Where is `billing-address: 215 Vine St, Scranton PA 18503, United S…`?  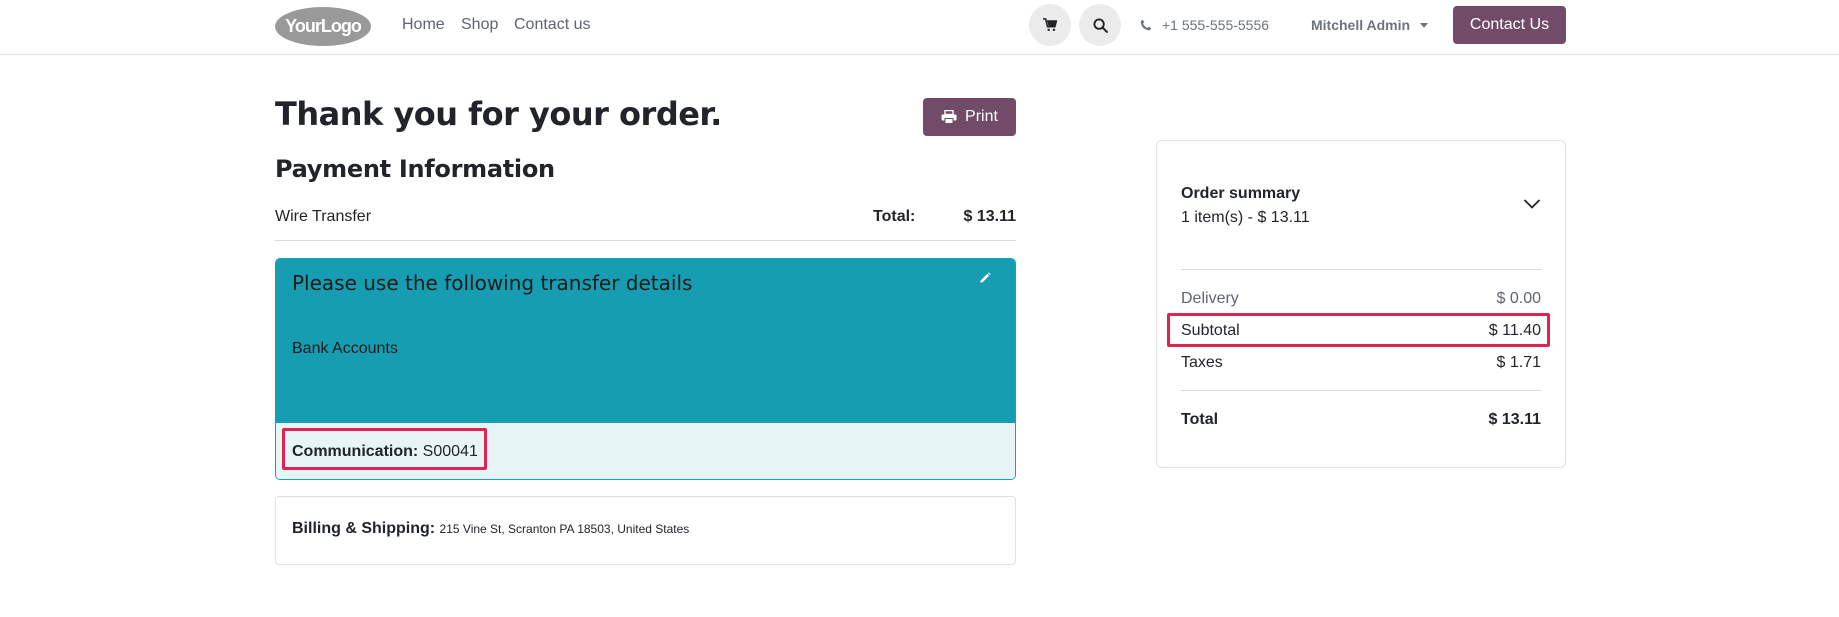 billing-address: 215 Vine St, Scranton PA 18503, United S… is located at coordinates (564, 529).